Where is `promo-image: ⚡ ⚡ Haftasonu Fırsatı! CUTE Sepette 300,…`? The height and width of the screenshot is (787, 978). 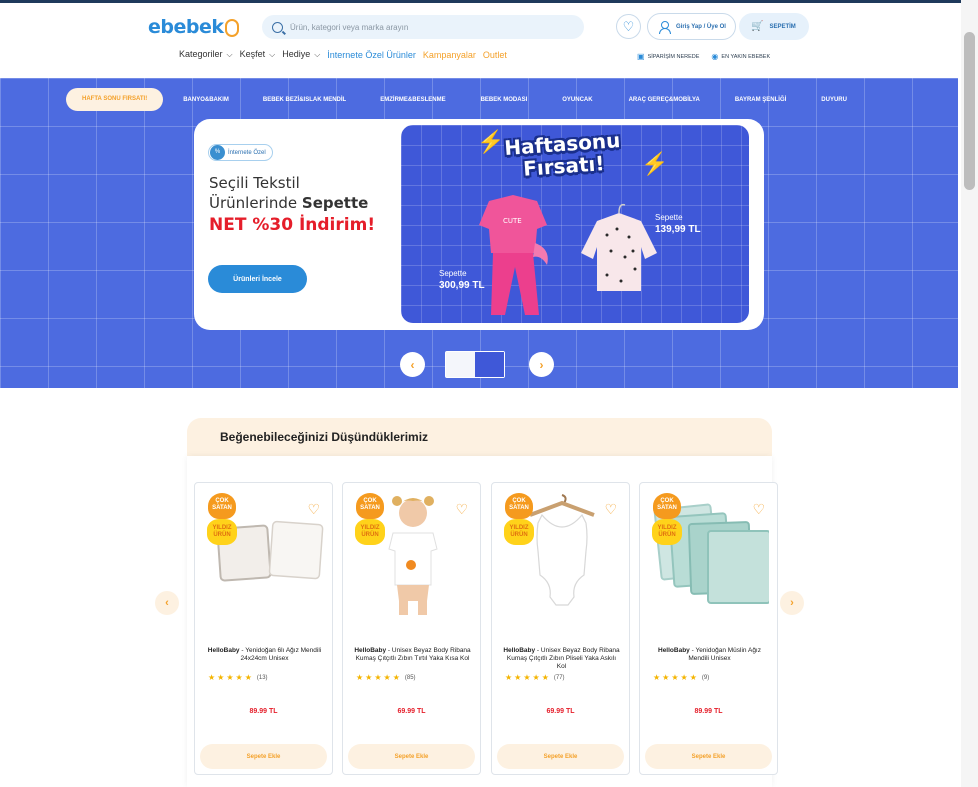
promo-image: ⚡ ⚡ Haftasonu Fırsatı! CUTE Sepette 300,… is located at coordinates (575, 224).